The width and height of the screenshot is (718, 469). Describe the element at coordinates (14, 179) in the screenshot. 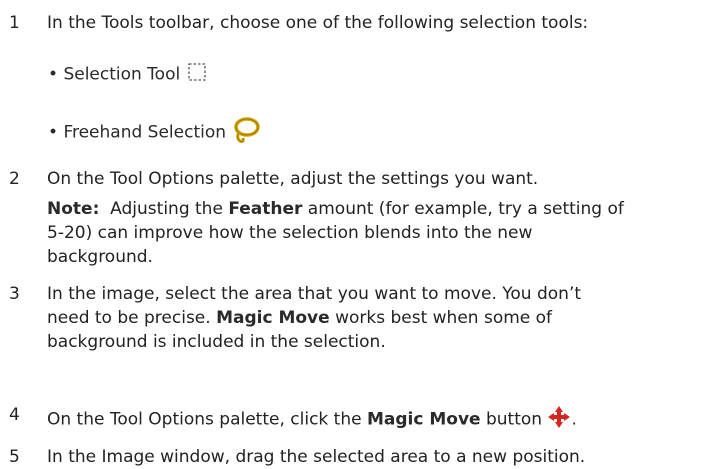

I see `step-2-number: 2` at that location.